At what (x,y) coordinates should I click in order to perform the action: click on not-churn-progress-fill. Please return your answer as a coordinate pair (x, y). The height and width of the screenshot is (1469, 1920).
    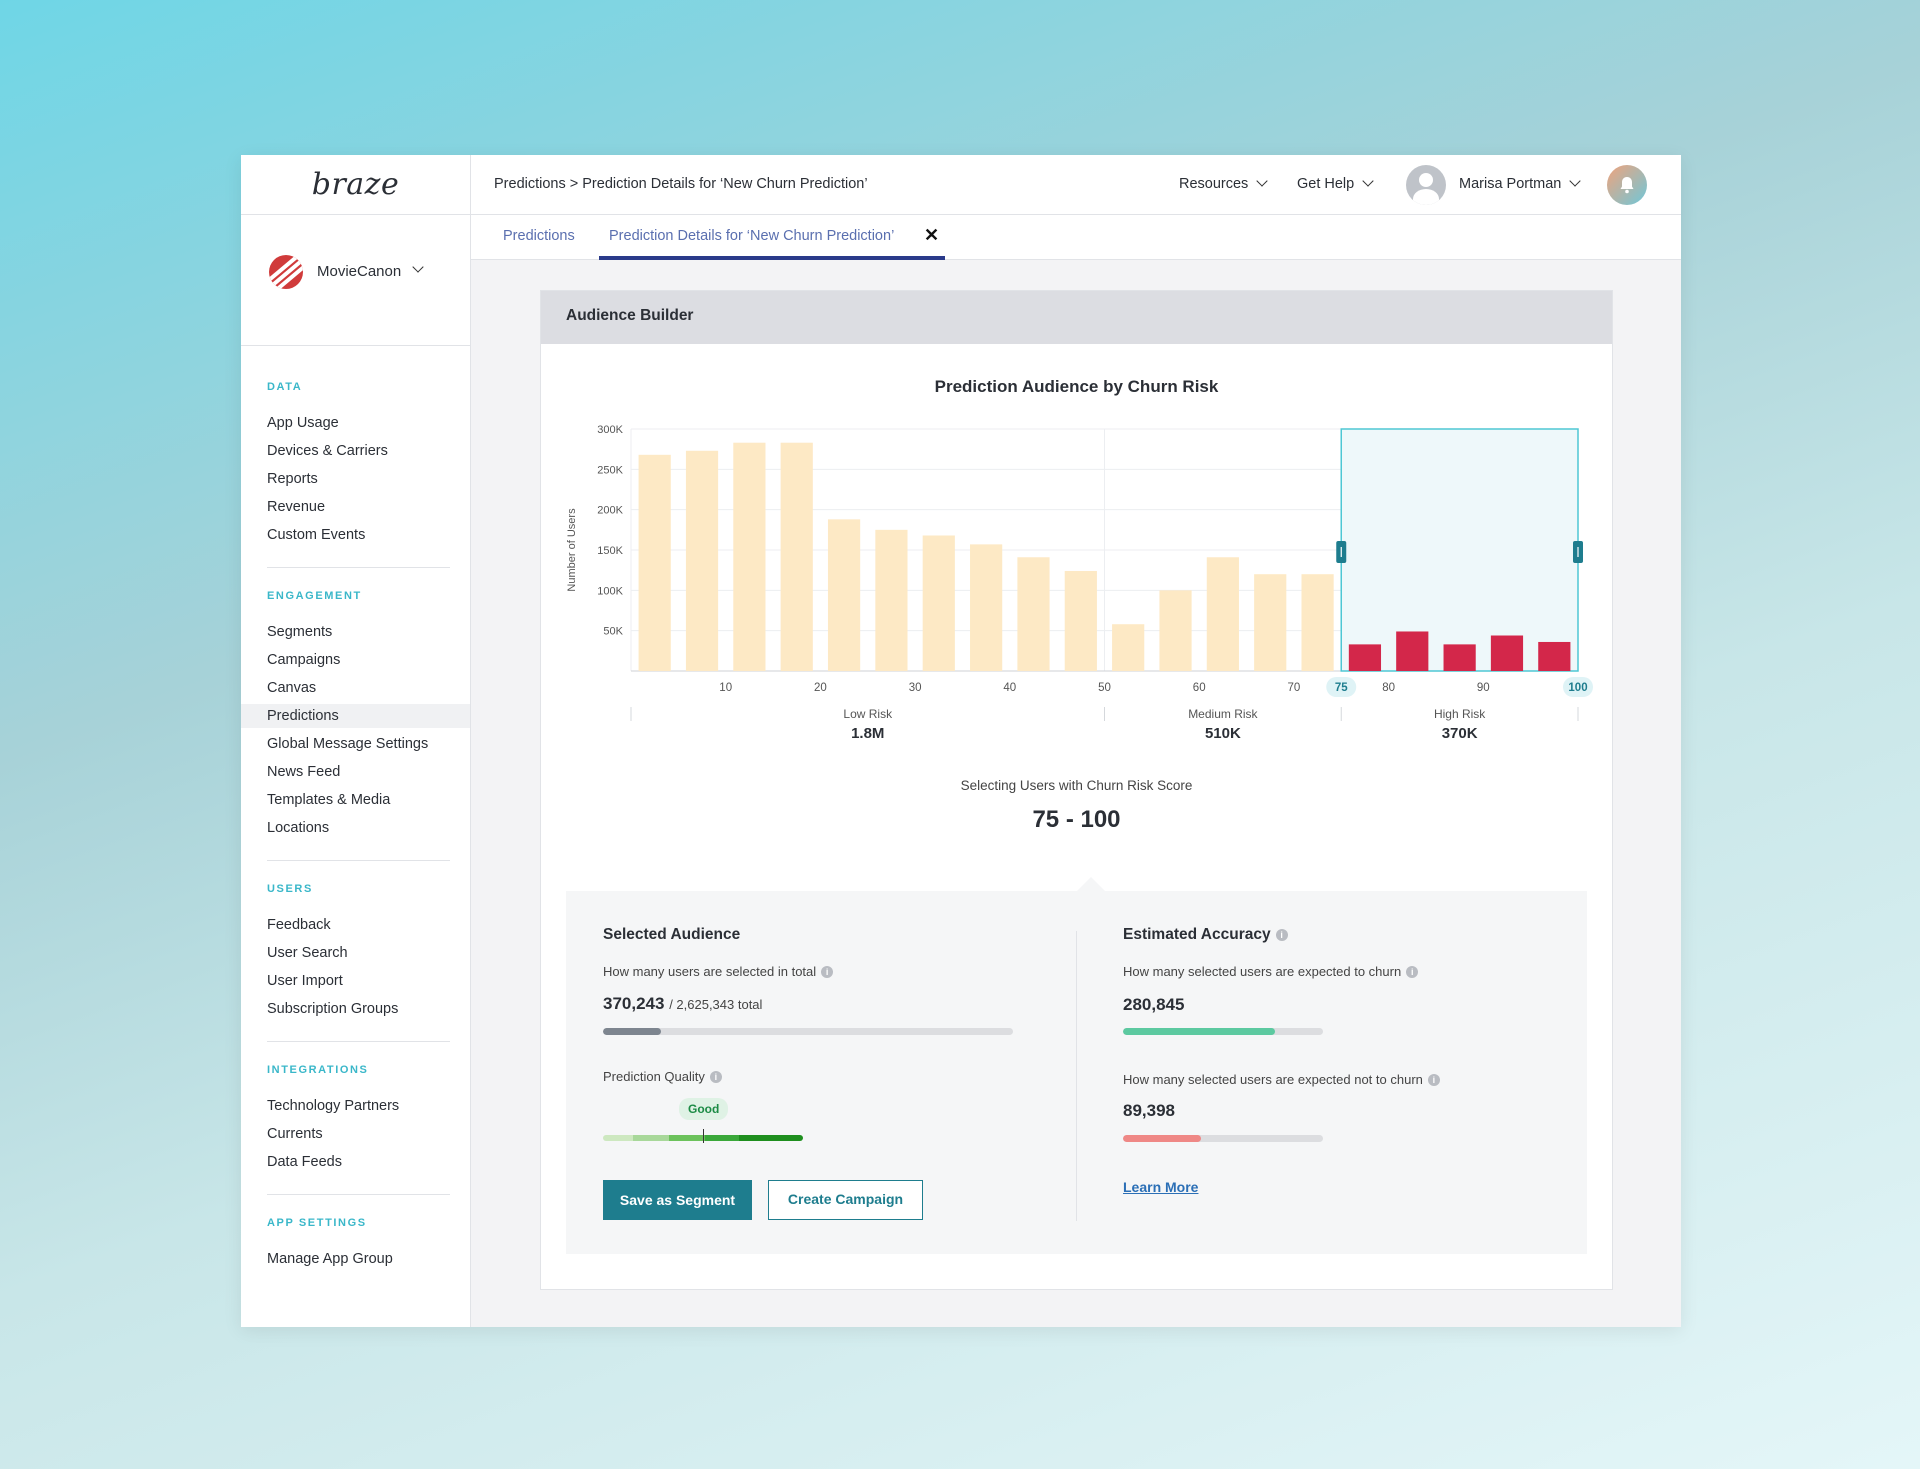
    Looking at the image, I should click on (1162, 1138).